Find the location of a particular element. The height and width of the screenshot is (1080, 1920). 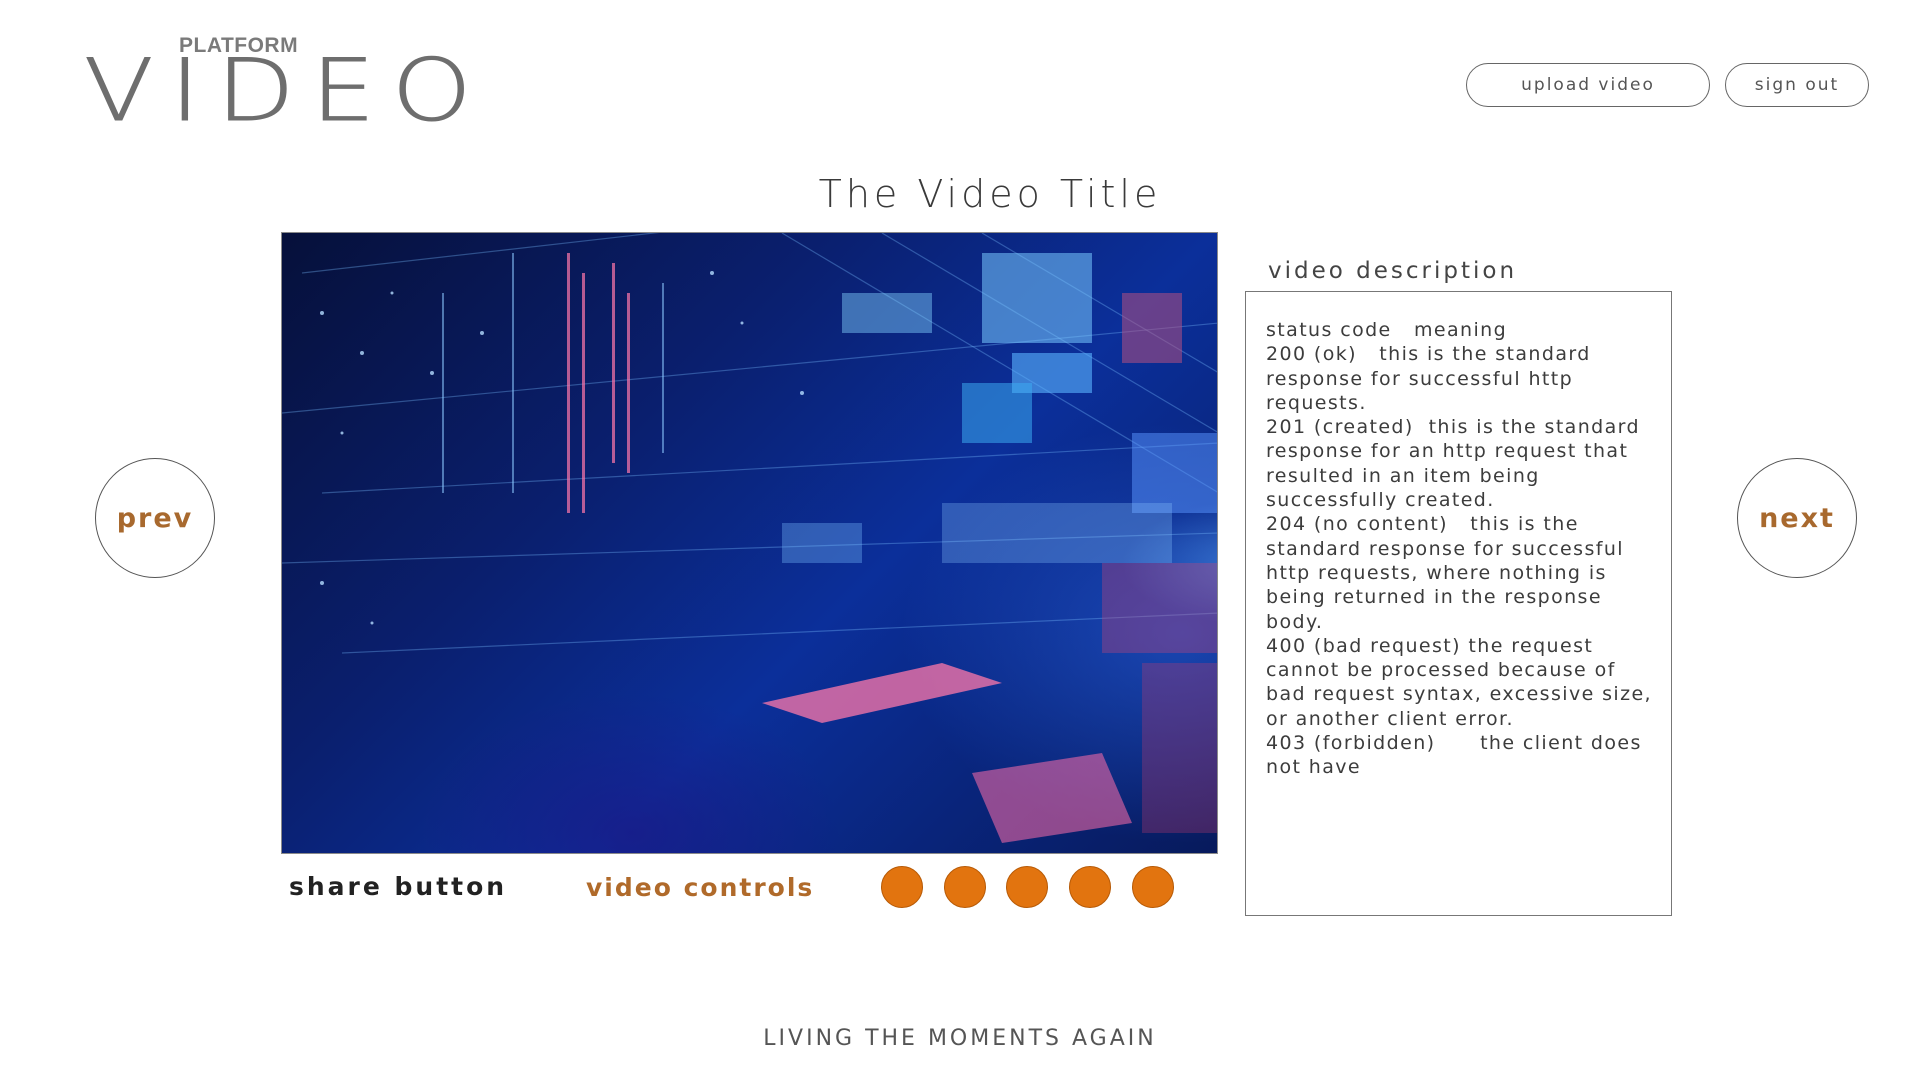

sign-out-button: sign out is located at coordinates (1797, 85).